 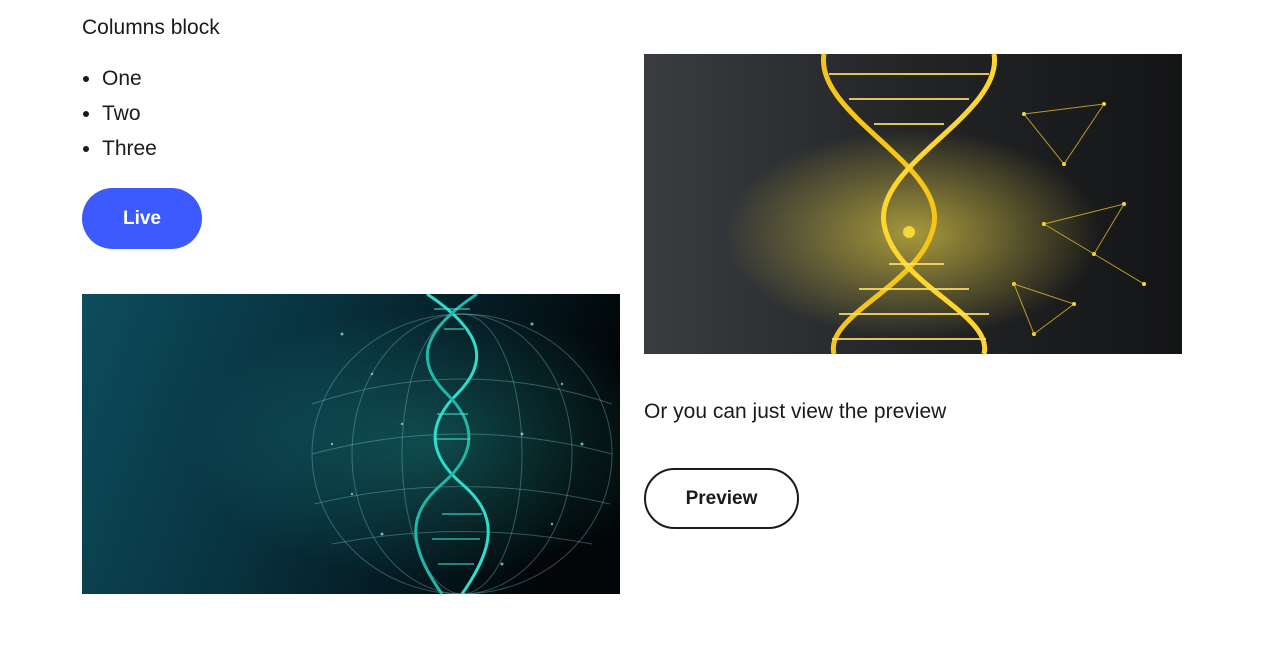 I want to click on columns-block-heading: Columns block, so click(x=151, y=27).